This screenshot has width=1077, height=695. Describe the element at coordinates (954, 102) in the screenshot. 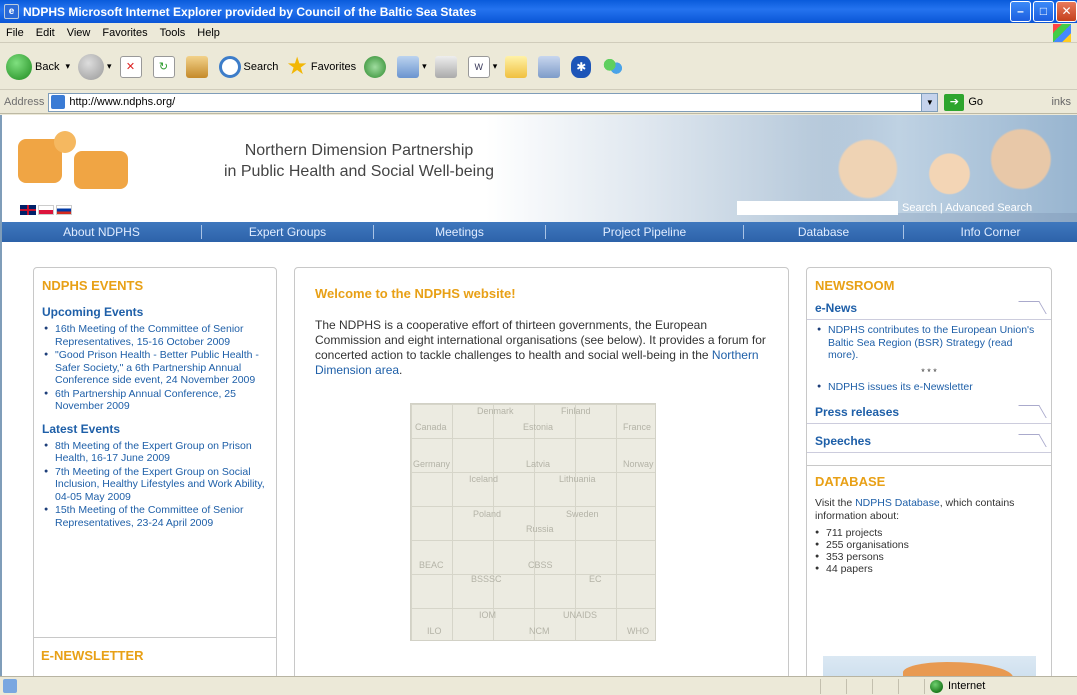

I see `go-arrow-icon: ➔` at that location.